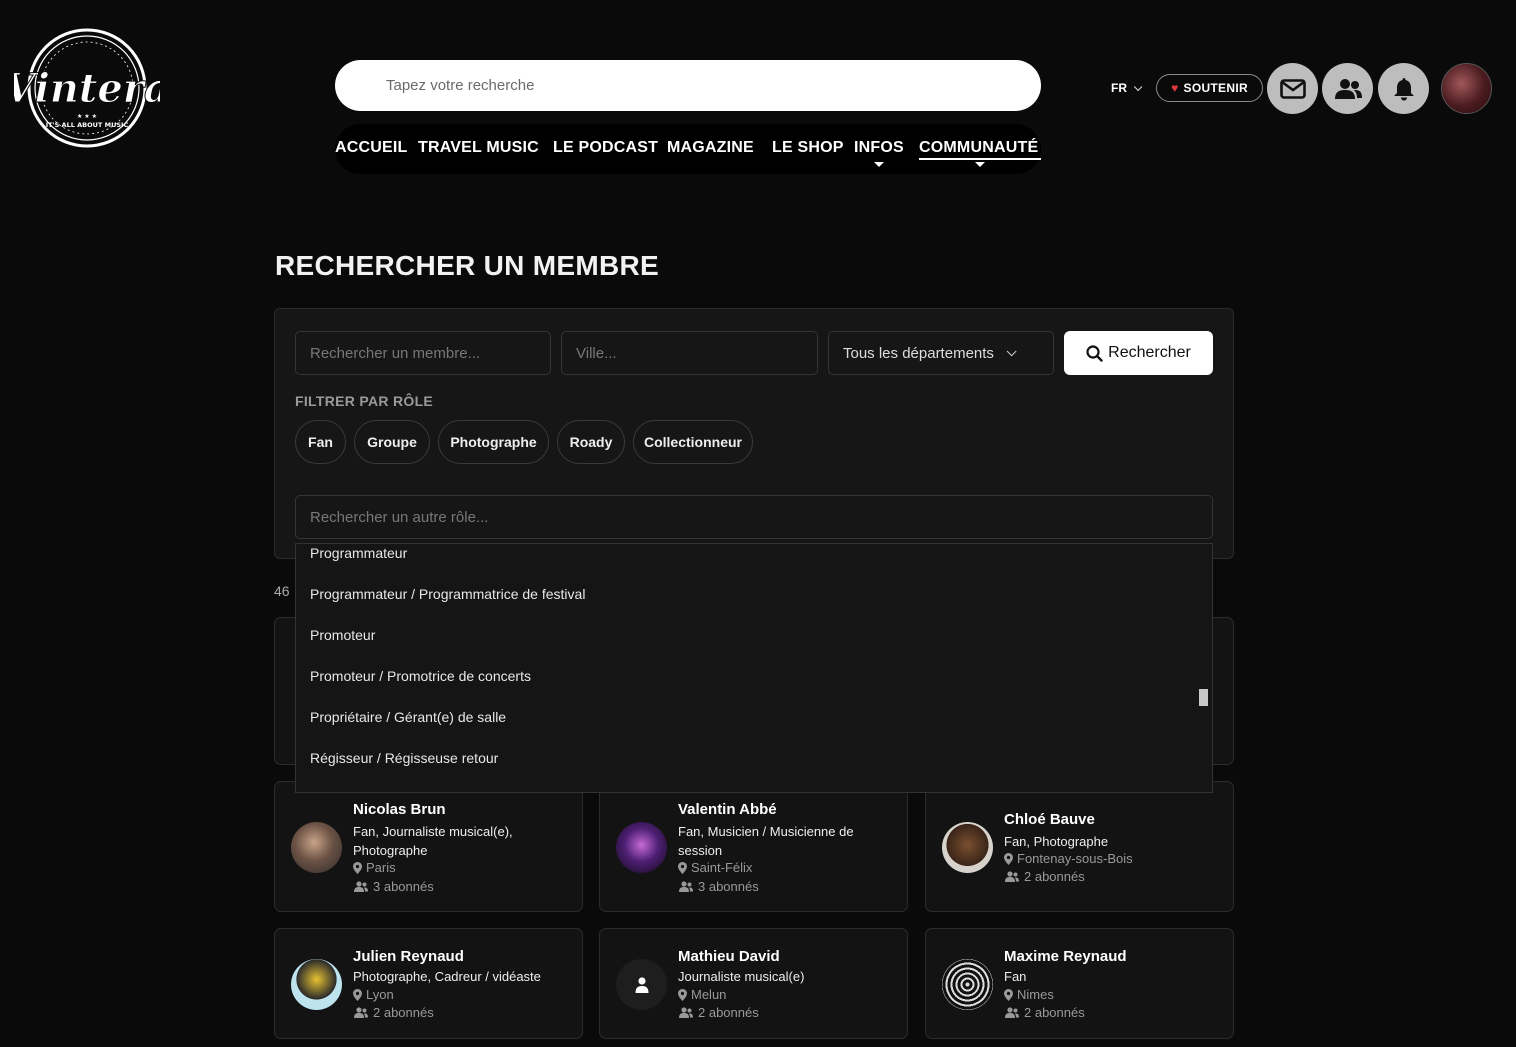 This screenshot has width=1516, height=1047. I want to click on filter-by-role-label: FILTRER PAR RÔLE, so click(364, 401).